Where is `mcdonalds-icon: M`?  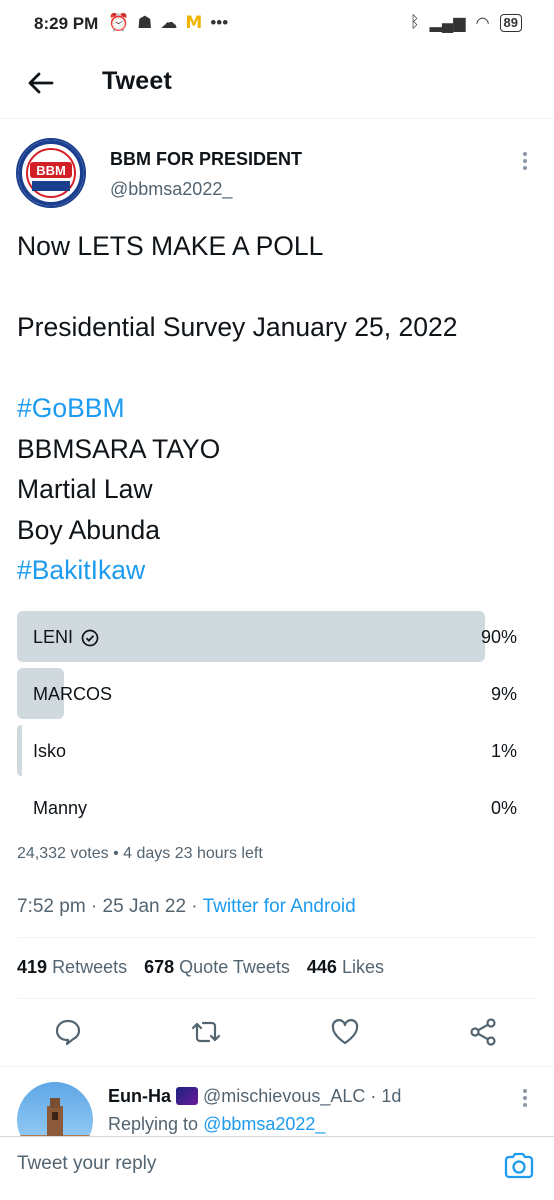
mcdonalds-icon: M is located at coordinates (194, 23).